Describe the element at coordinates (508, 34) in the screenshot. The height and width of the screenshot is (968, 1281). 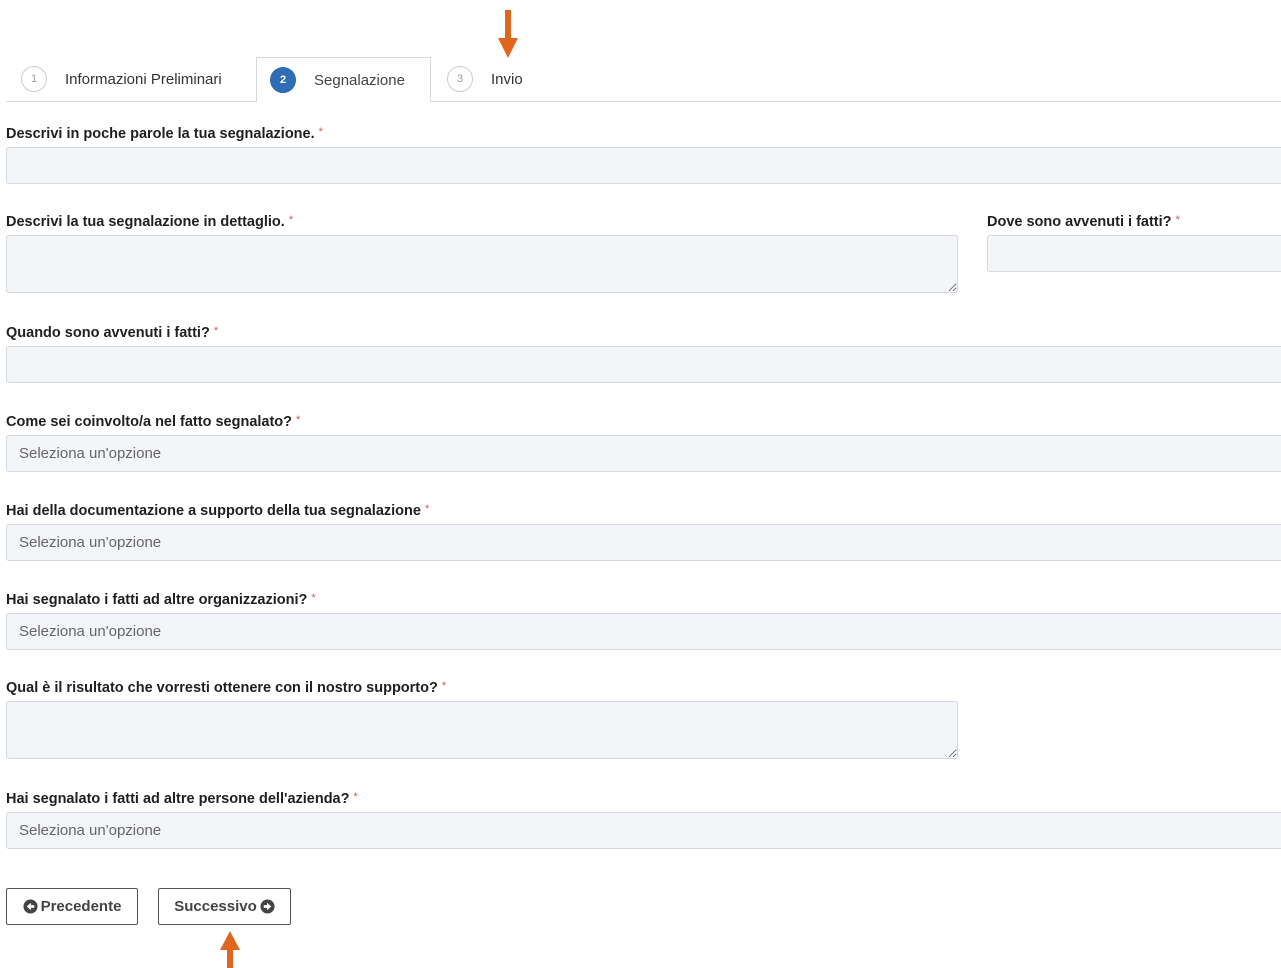
I see `annotation-arrow-down` at that location.